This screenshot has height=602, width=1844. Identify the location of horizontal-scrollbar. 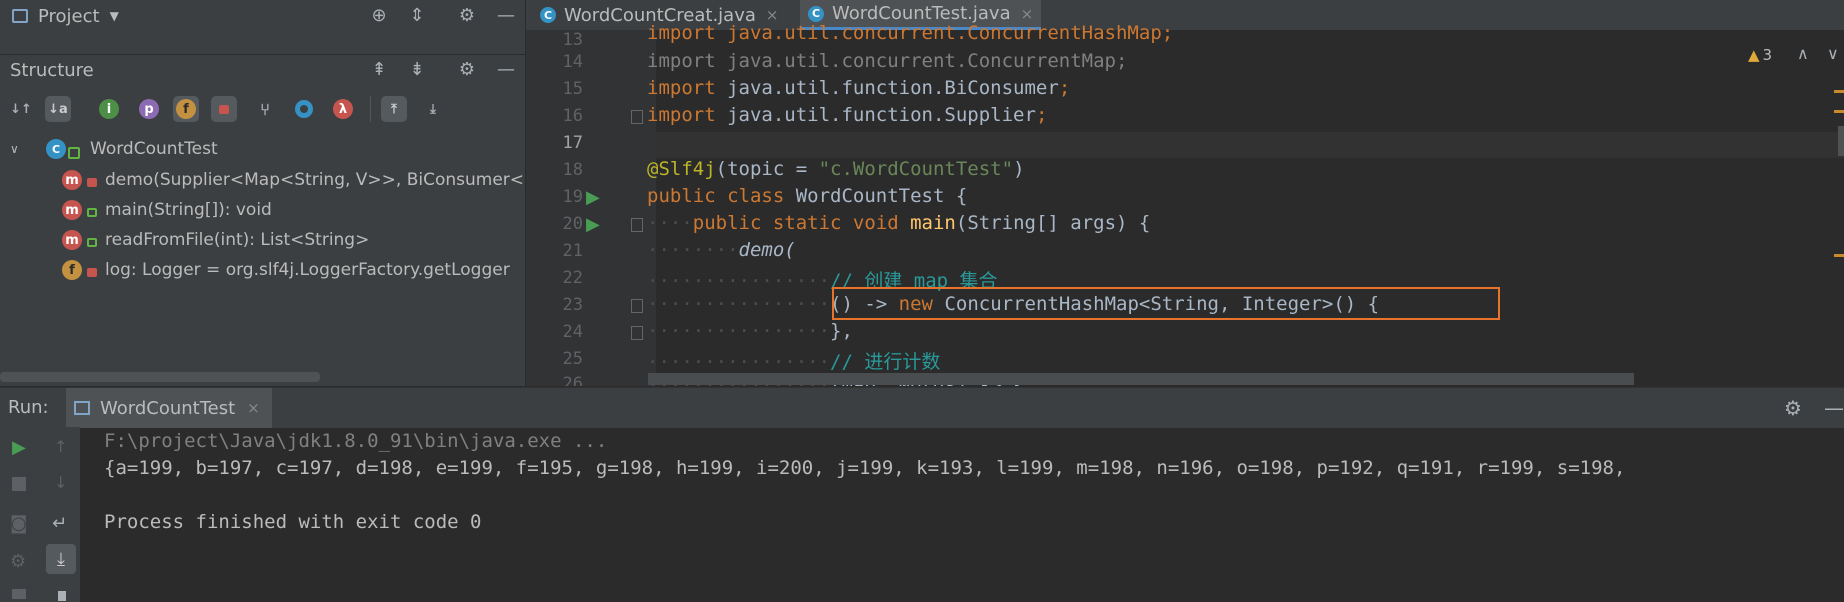
(160, 377).